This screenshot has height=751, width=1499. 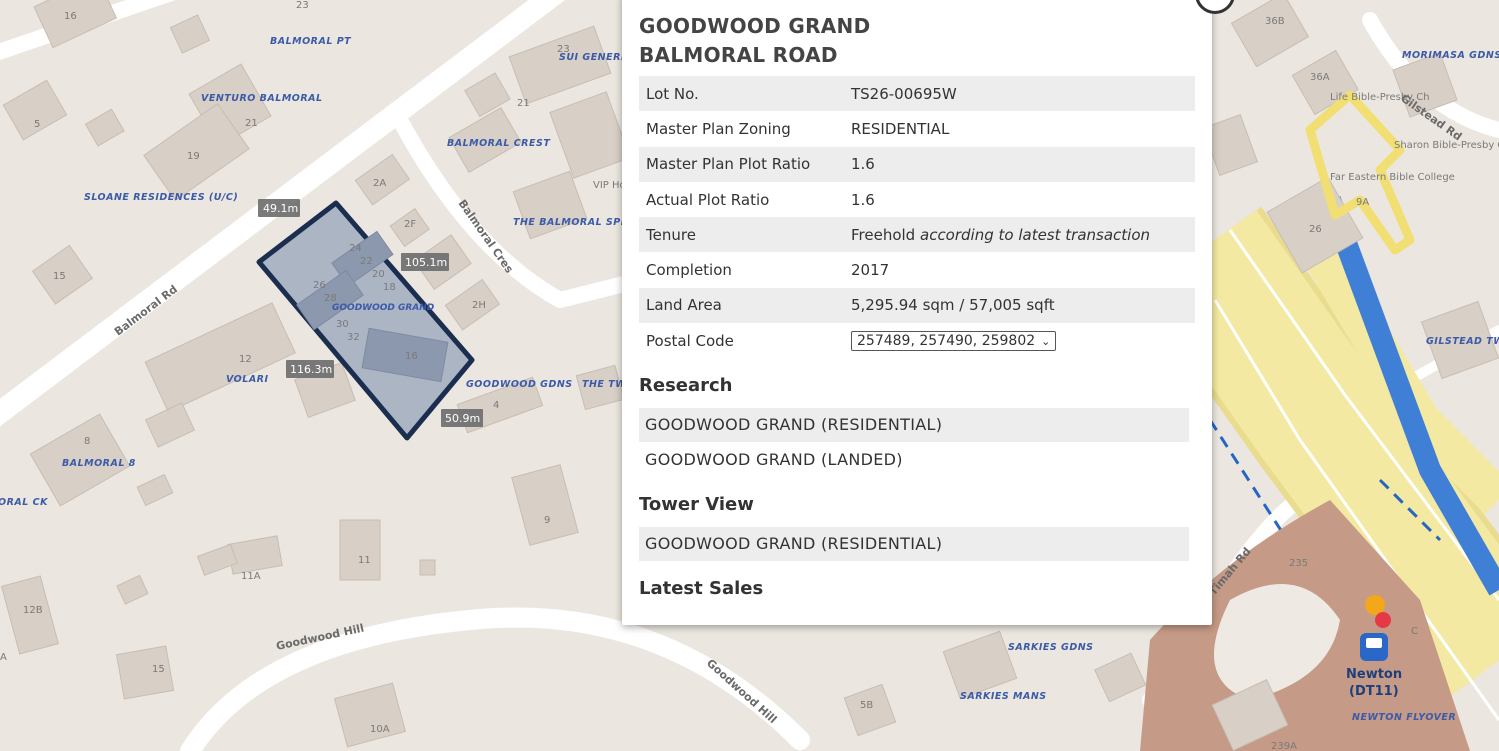 What do you see at coordinates (686, 385) in the screenshot?
I see `research-heading: Research` at bounding box center [686, 385].